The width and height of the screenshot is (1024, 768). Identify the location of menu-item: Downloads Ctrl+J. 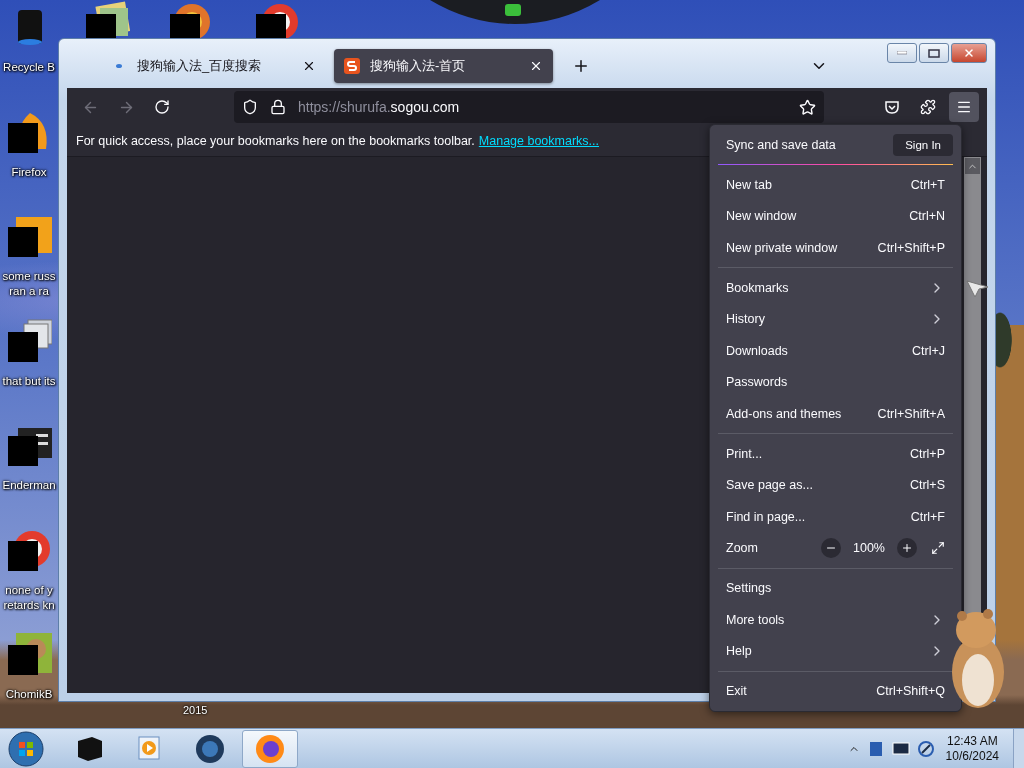
(835, 351).